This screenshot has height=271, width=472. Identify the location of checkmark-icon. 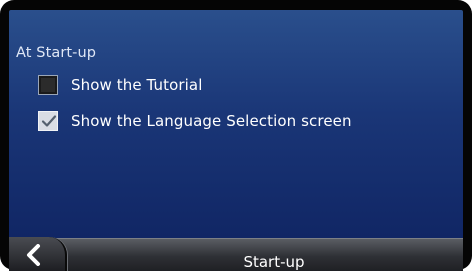
(49, 121).